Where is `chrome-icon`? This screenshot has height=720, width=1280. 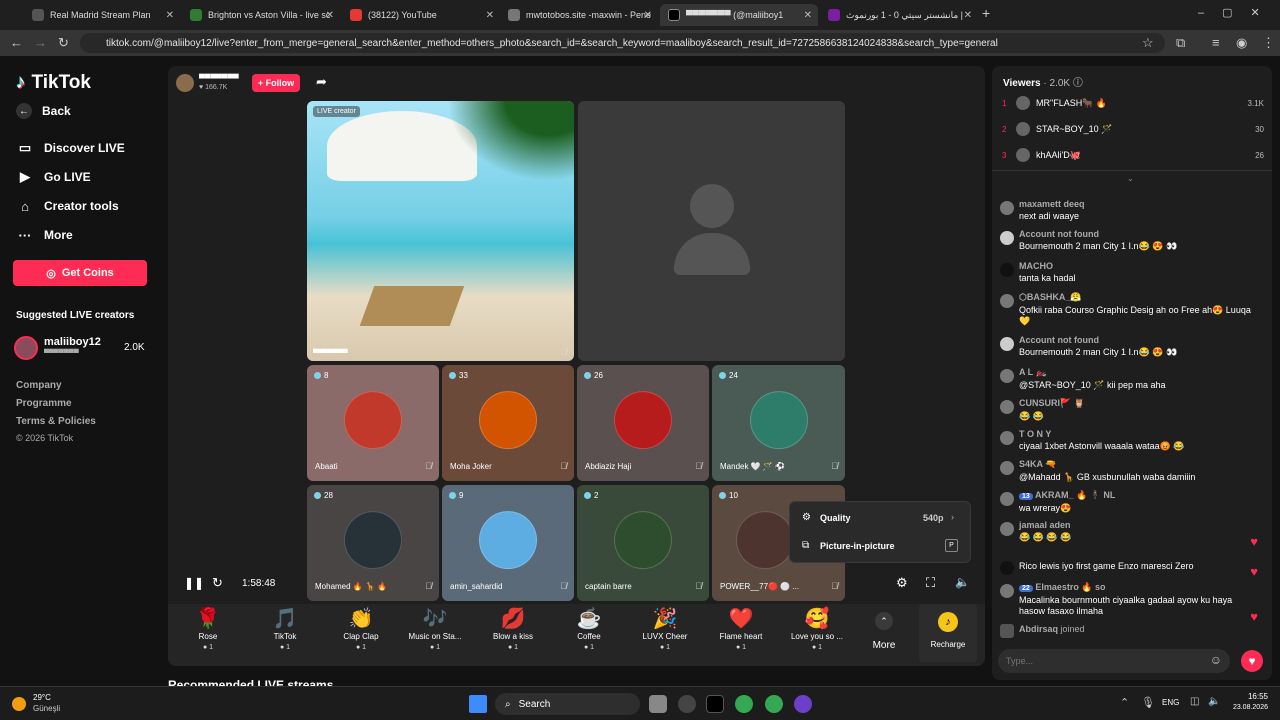
chrome-icon is located at coordinates (774, 704).